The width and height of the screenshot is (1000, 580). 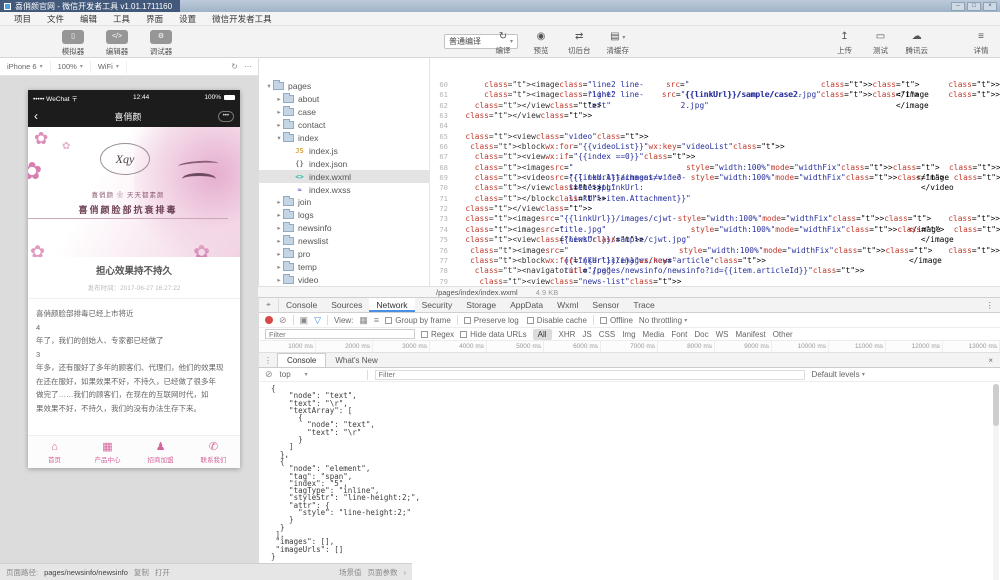 What do you see at coordinates (990, 6) in the screenshot?
I see `window-control-button: ×` at bounding box center [990, 6].